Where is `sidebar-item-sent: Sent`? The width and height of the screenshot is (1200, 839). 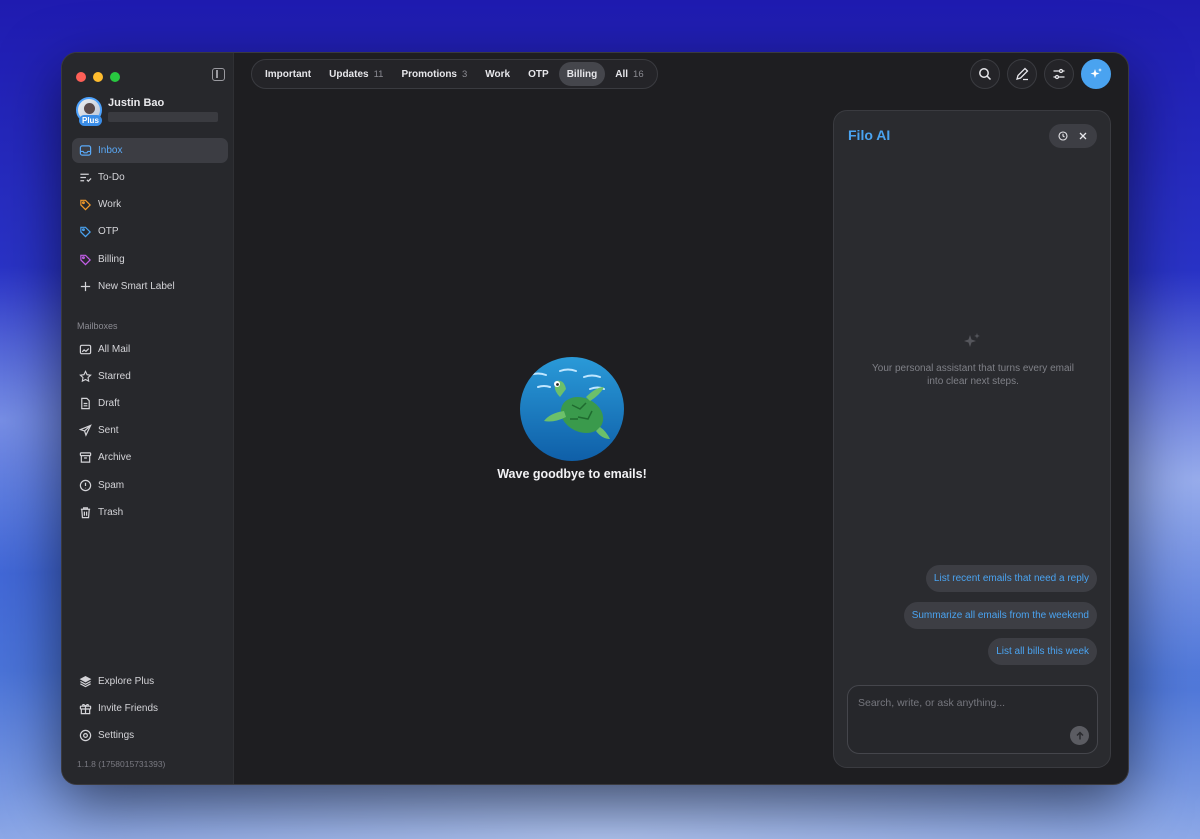 sidebar-item-sent: Sent is located at coordinates (150, 430).